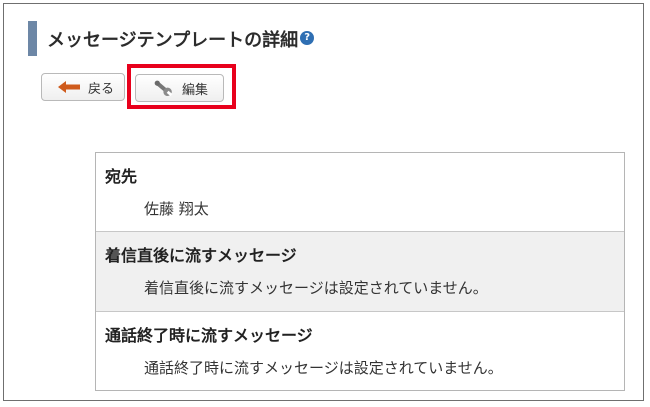 Image resolution: width=650 pixels, height=407 pixels. What do you see at coordinates (201, 255) in the screenshot?
I see `section-label: 着信直後に流すメッセージ` at bounding box center [201, 255].